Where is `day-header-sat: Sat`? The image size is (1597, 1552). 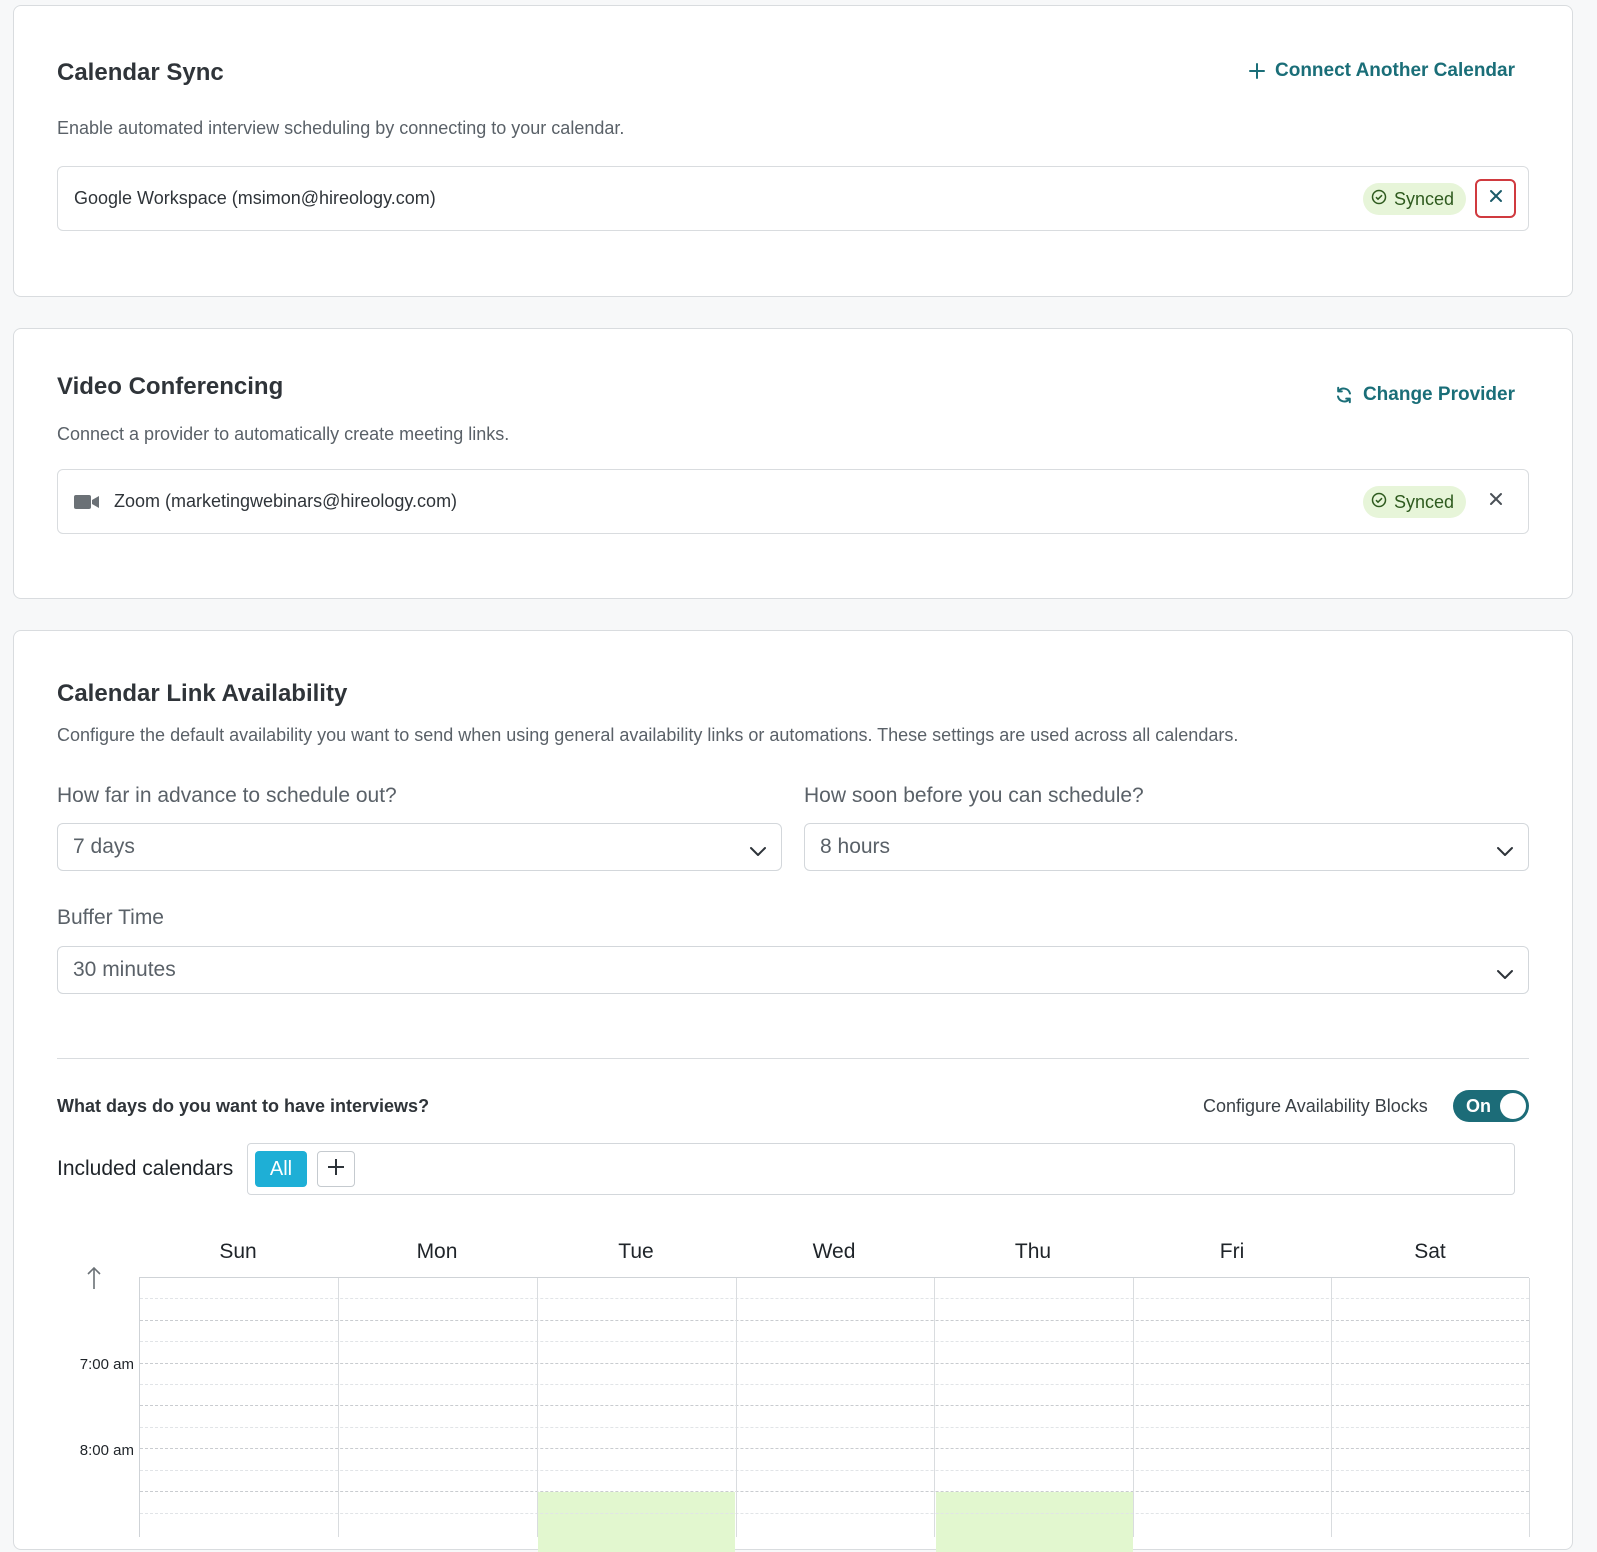 day-header-sat: Sat is located at coordinates (1430, 1251).